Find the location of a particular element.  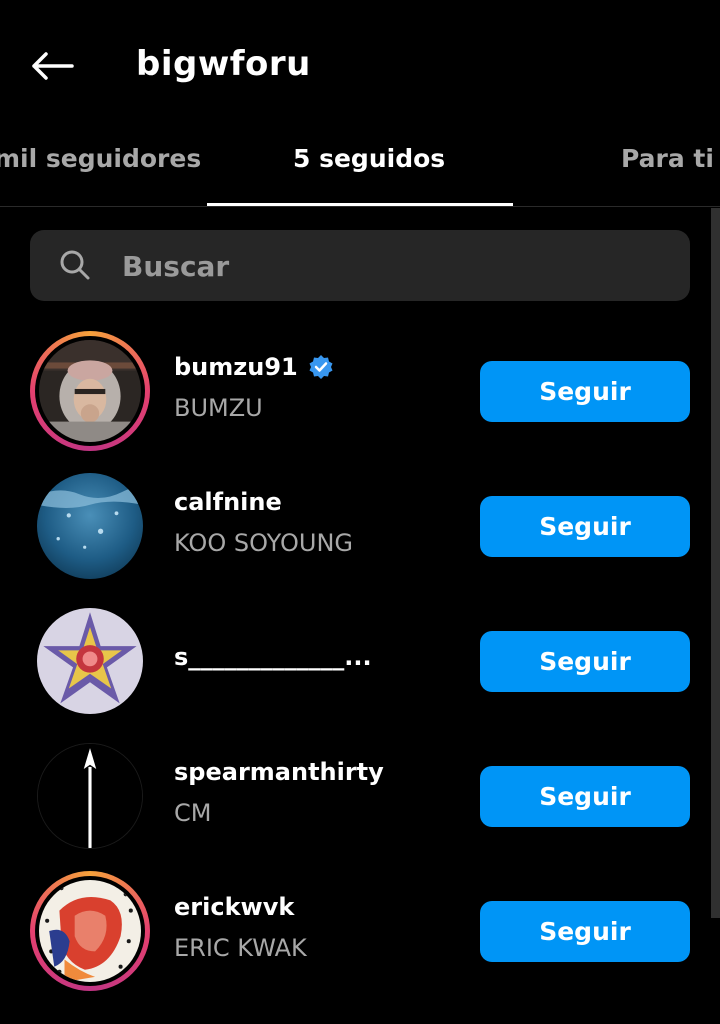

username: spearmanthirty is located at coordinates (279, 772).